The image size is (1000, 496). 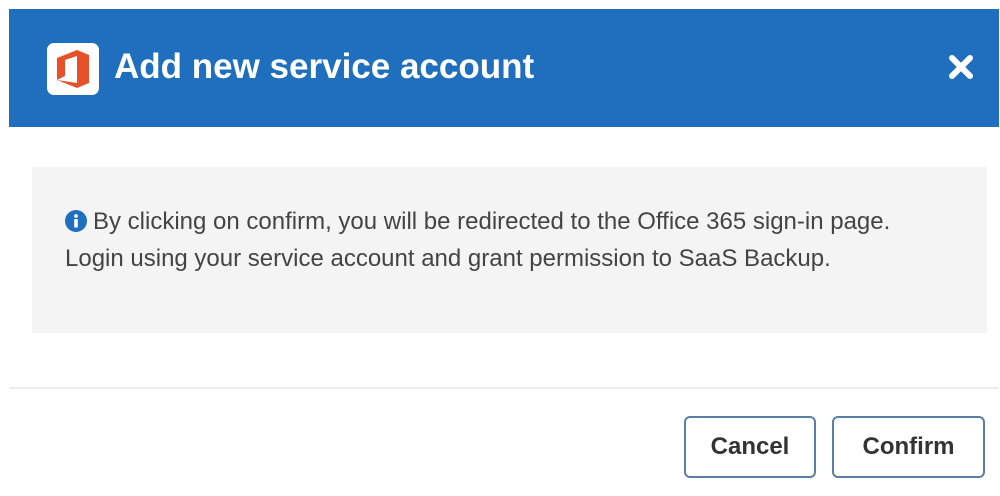 I want to click on close-button, so click(x=961, y=69).